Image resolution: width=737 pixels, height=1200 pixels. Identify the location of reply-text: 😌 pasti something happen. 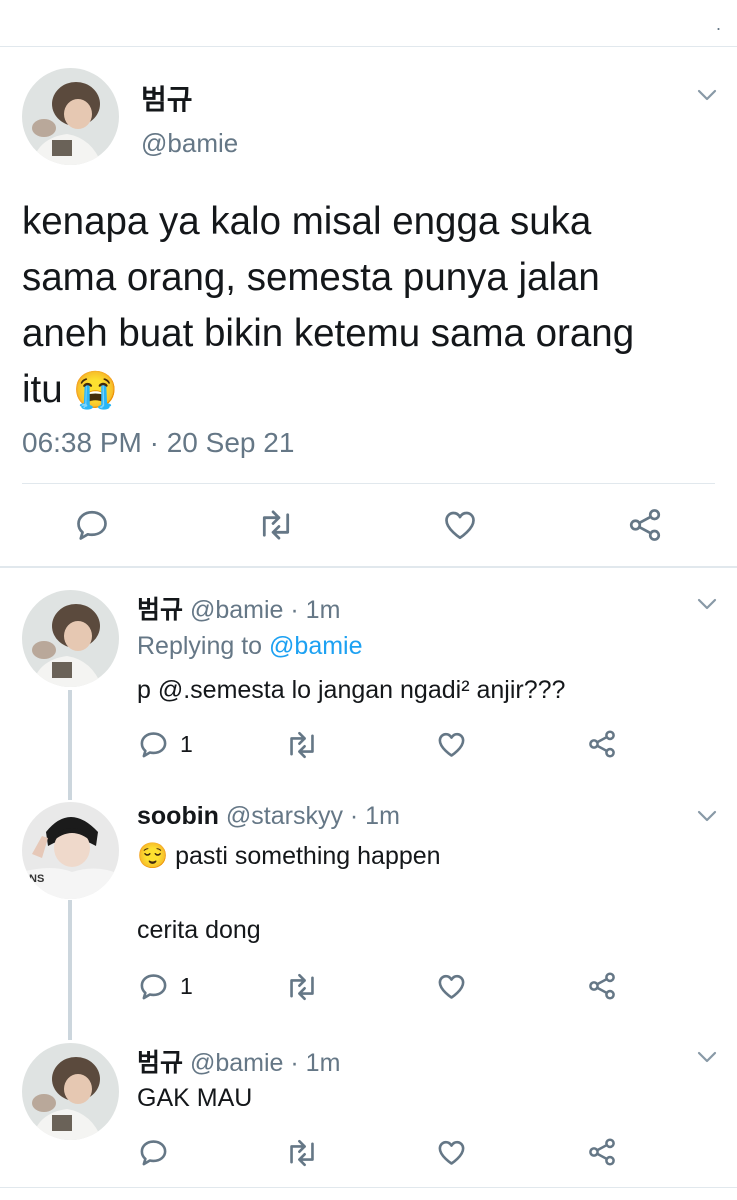
(289, 856).